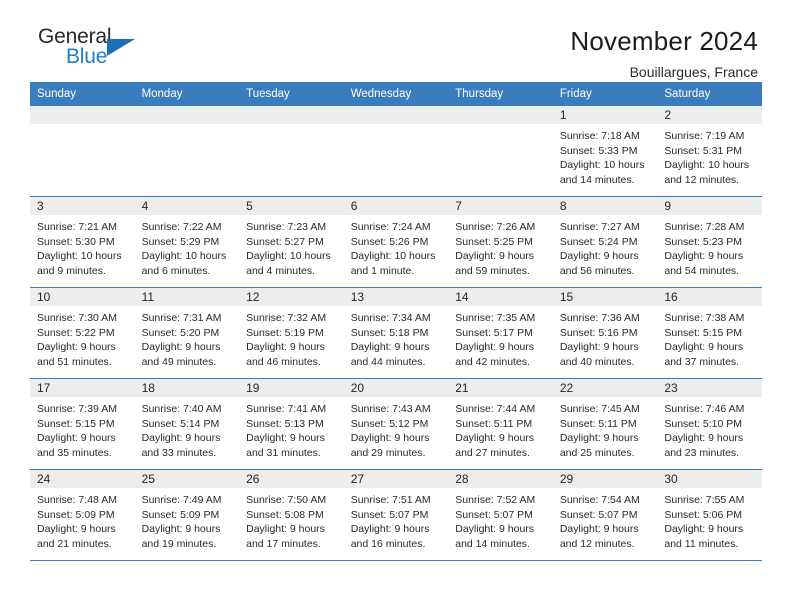  Describe the element at coordinates (709, 297) in the screenshot. I see `day-number: 16` at that location.